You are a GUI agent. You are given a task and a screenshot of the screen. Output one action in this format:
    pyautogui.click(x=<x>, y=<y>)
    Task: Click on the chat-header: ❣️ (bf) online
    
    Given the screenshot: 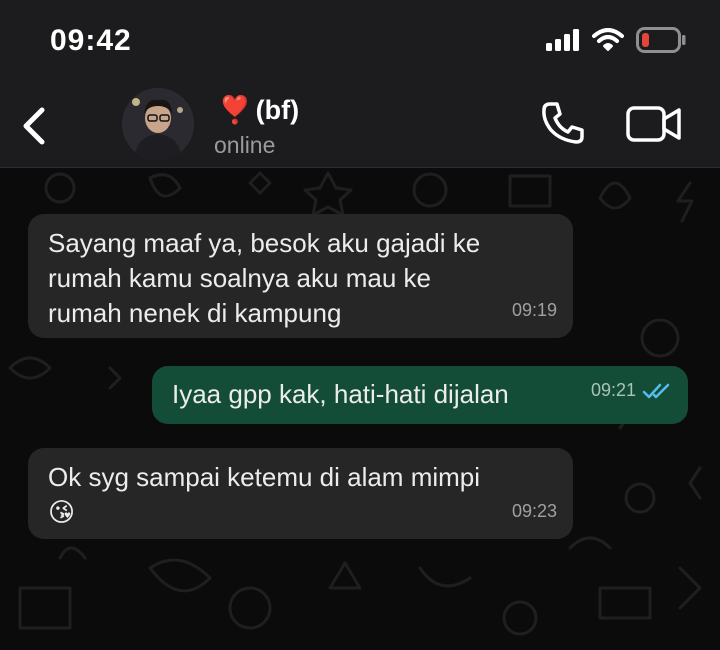 What is the action you would take?
    pyautogui.click(x=360, y=125)
    